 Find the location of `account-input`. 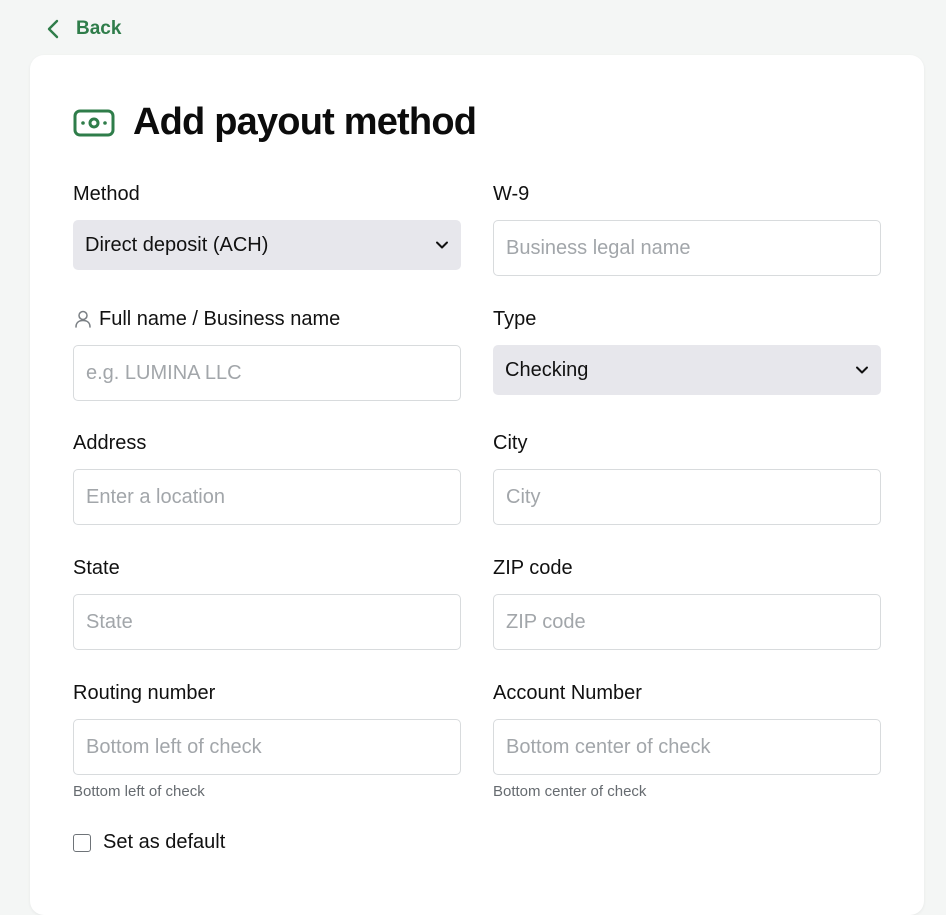

account-input is located at coordinates (687, 747).